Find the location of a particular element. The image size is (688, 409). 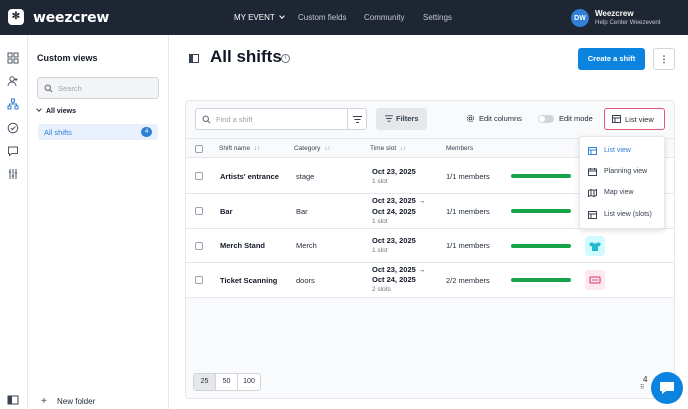

weezcrew-logo-icon: ✻ is located at coordinates (16, 17).